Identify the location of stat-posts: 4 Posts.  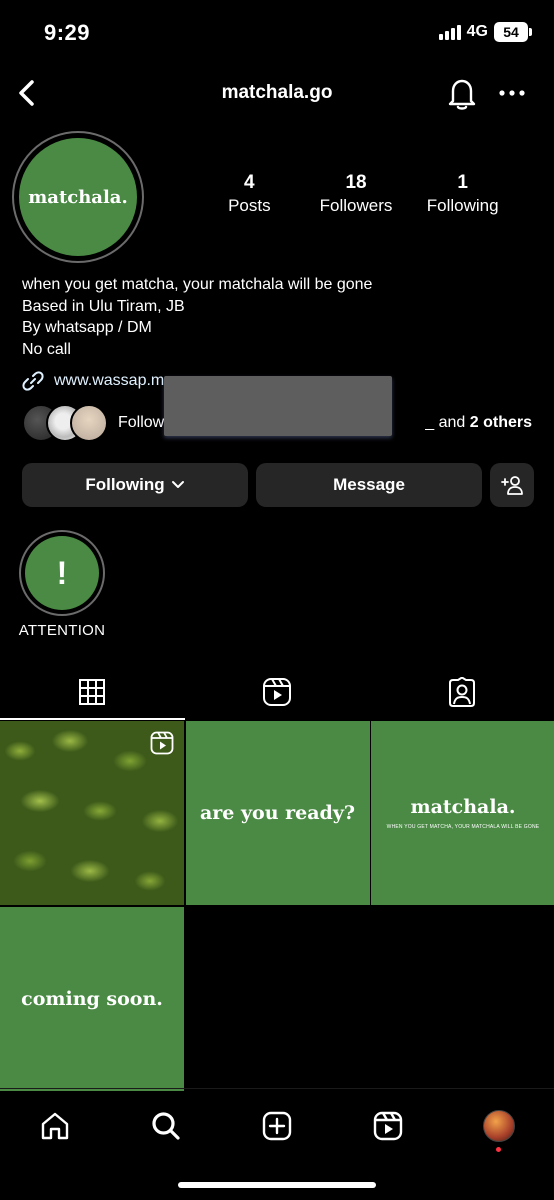
(249, 194).